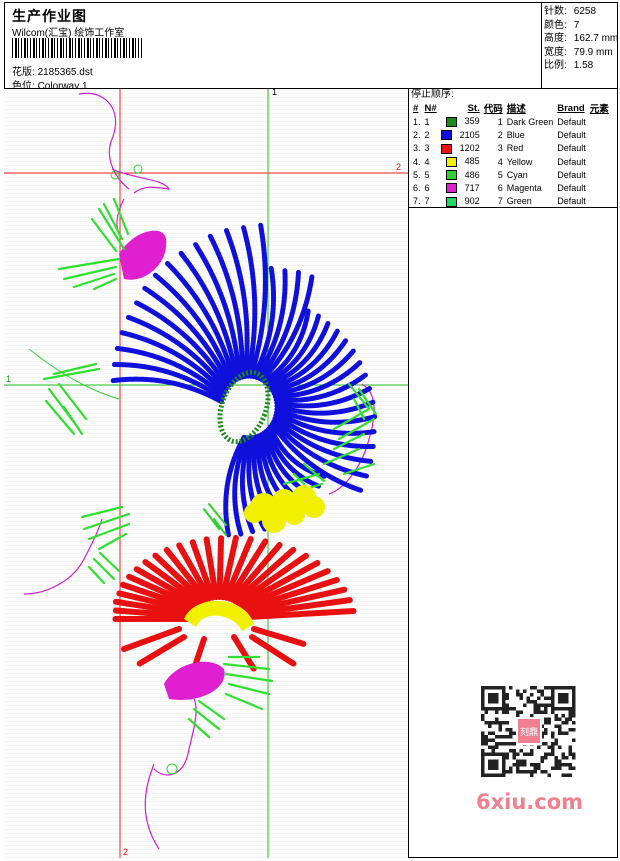 The width and height of the screenshot is (620, 861). Describe the element at coordinates (529, 732) in the screenshot. I see `seal-text: 刻鼎` at that location.